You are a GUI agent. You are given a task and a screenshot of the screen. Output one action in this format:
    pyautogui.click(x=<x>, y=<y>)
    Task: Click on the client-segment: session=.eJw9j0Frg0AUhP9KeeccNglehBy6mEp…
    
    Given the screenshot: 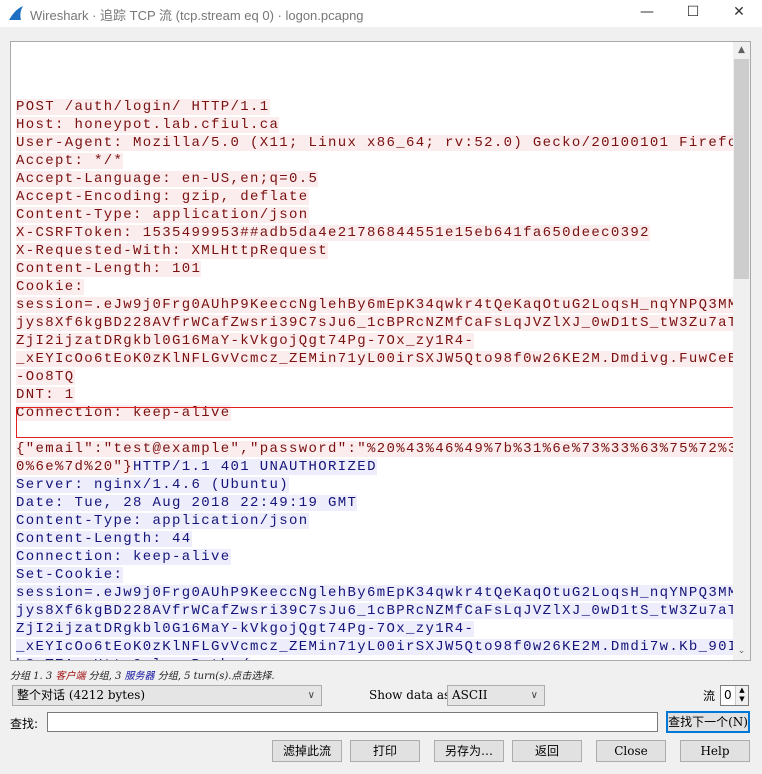 What is the action you would take?
    pyautogui.click(x=383, y=305)
    